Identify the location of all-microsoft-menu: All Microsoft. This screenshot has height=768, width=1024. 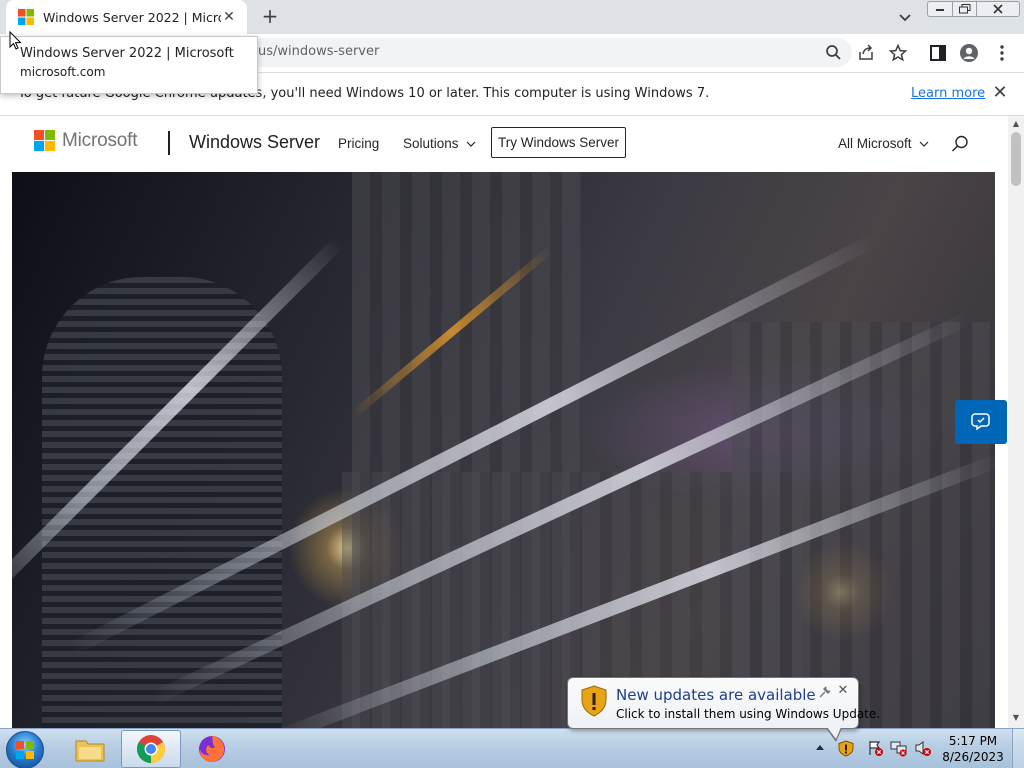
(883, 143).